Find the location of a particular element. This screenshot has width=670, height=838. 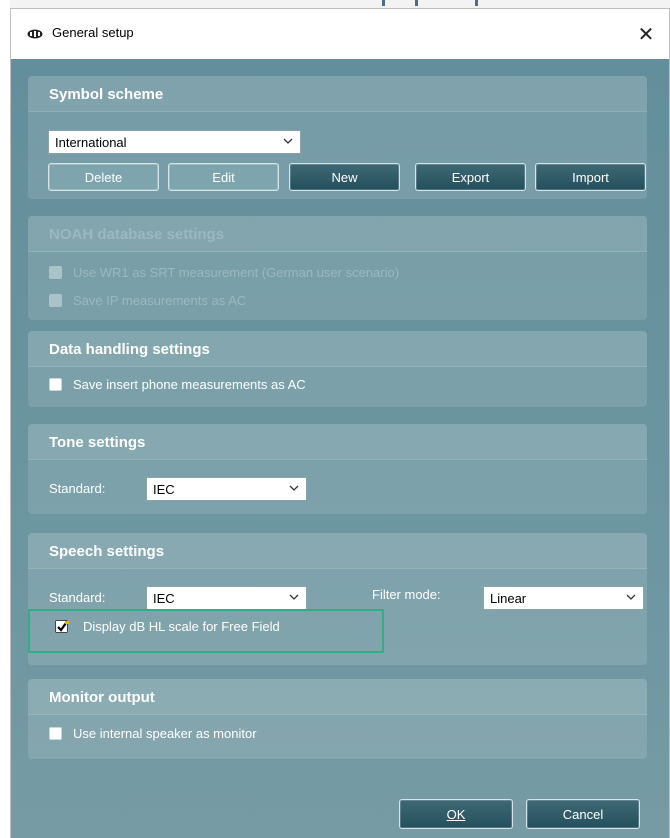

edit-button: Edit is located at coordinates (223, 177).